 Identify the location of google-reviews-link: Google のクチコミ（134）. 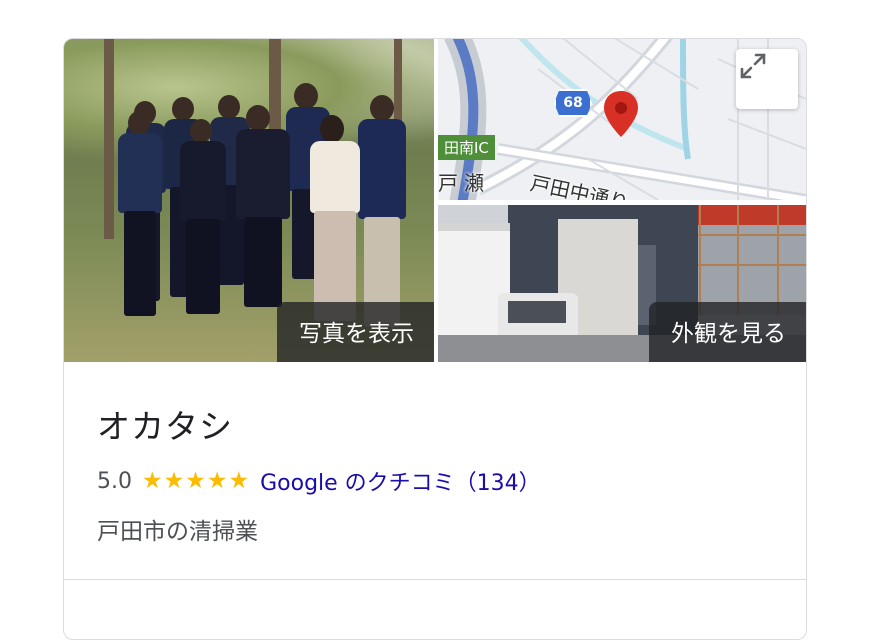
(400, 481).